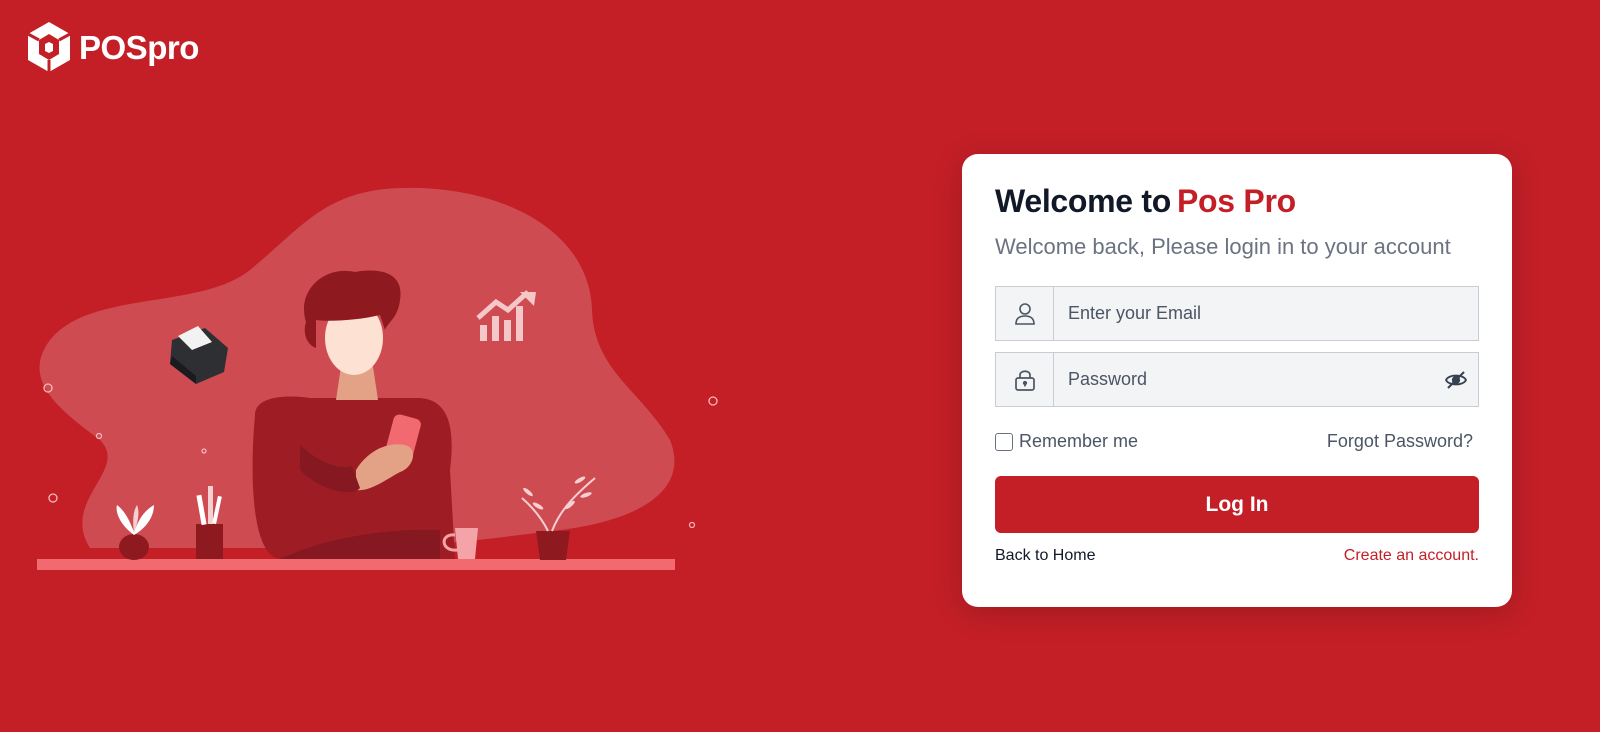 This screenshot has height=732, width=1600. I want to click on back-to-home-link: Back to Home, so click(1045, 556).